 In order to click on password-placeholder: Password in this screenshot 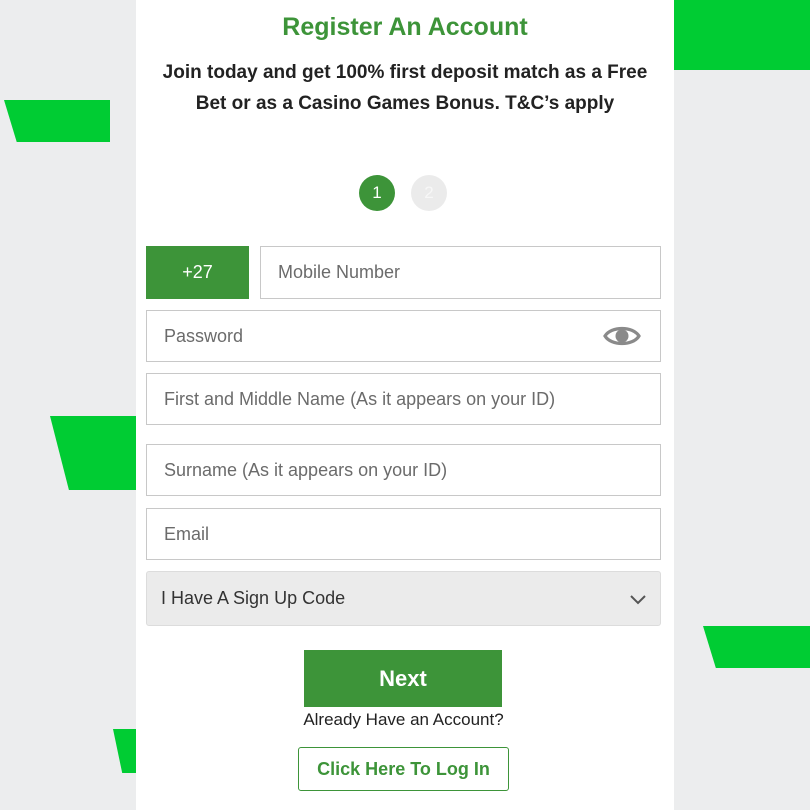, I will do `click(204, 335)`.